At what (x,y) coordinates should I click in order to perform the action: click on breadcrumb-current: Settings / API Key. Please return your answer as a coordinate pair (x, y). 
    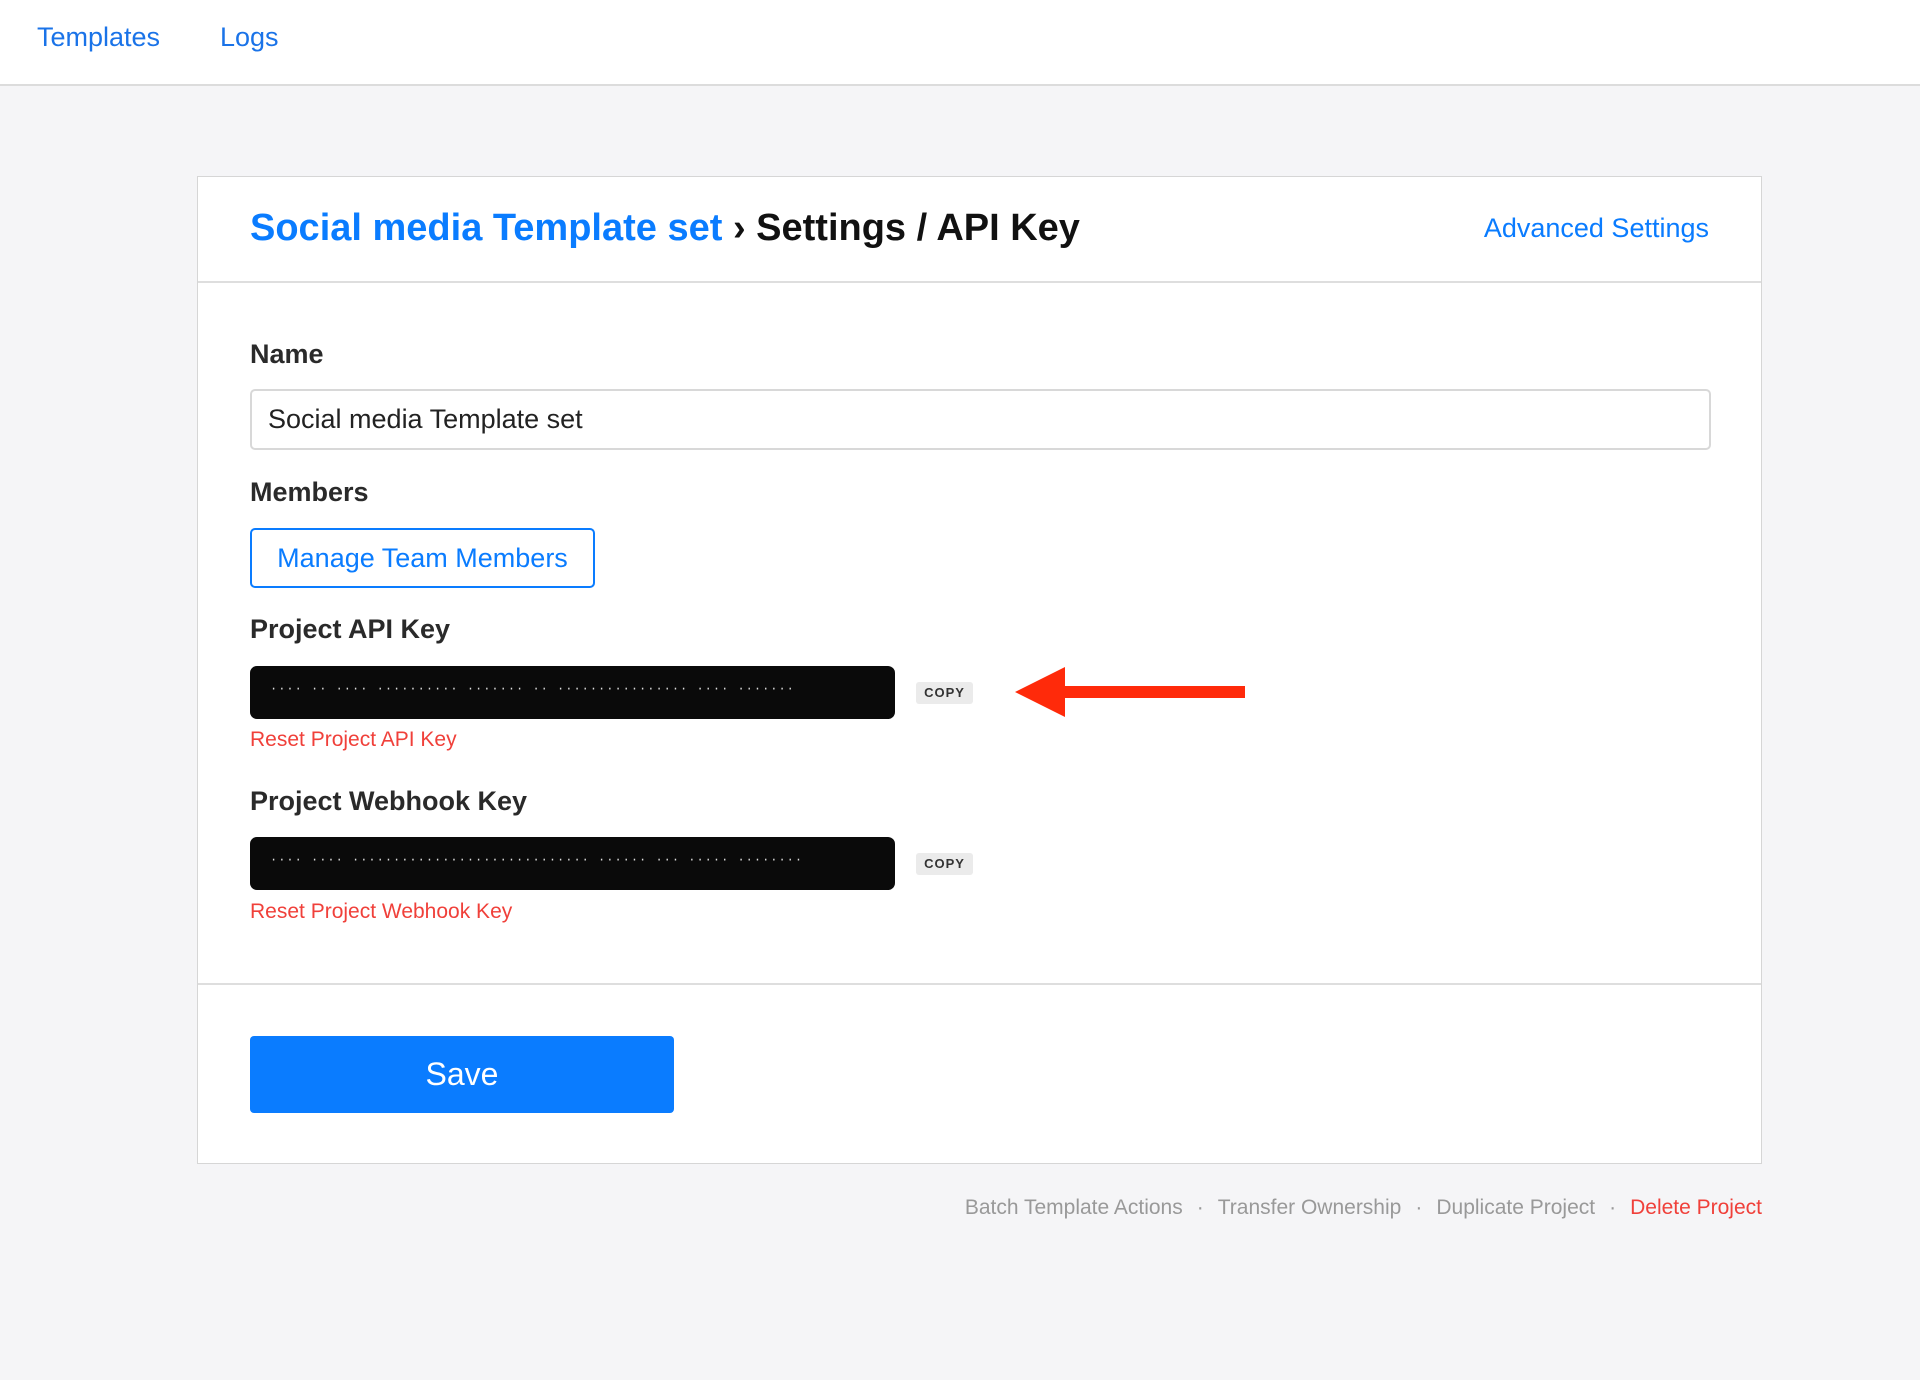
    Looking at the image, I should click on (918, 228).